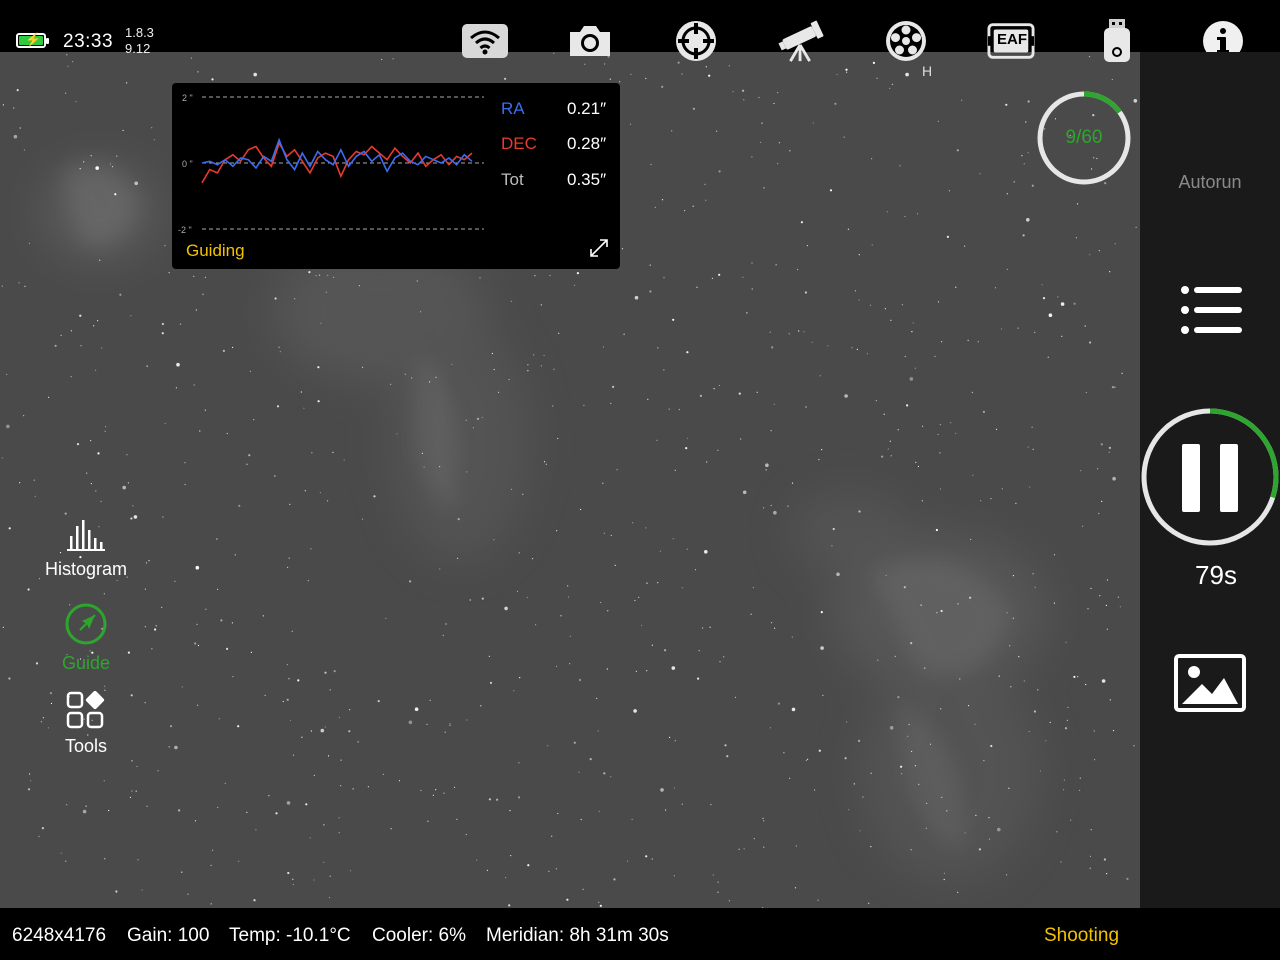 The width and height of the screenshot is (1280, 960). I want to click on tools-button: Tools, so click(86, 723).